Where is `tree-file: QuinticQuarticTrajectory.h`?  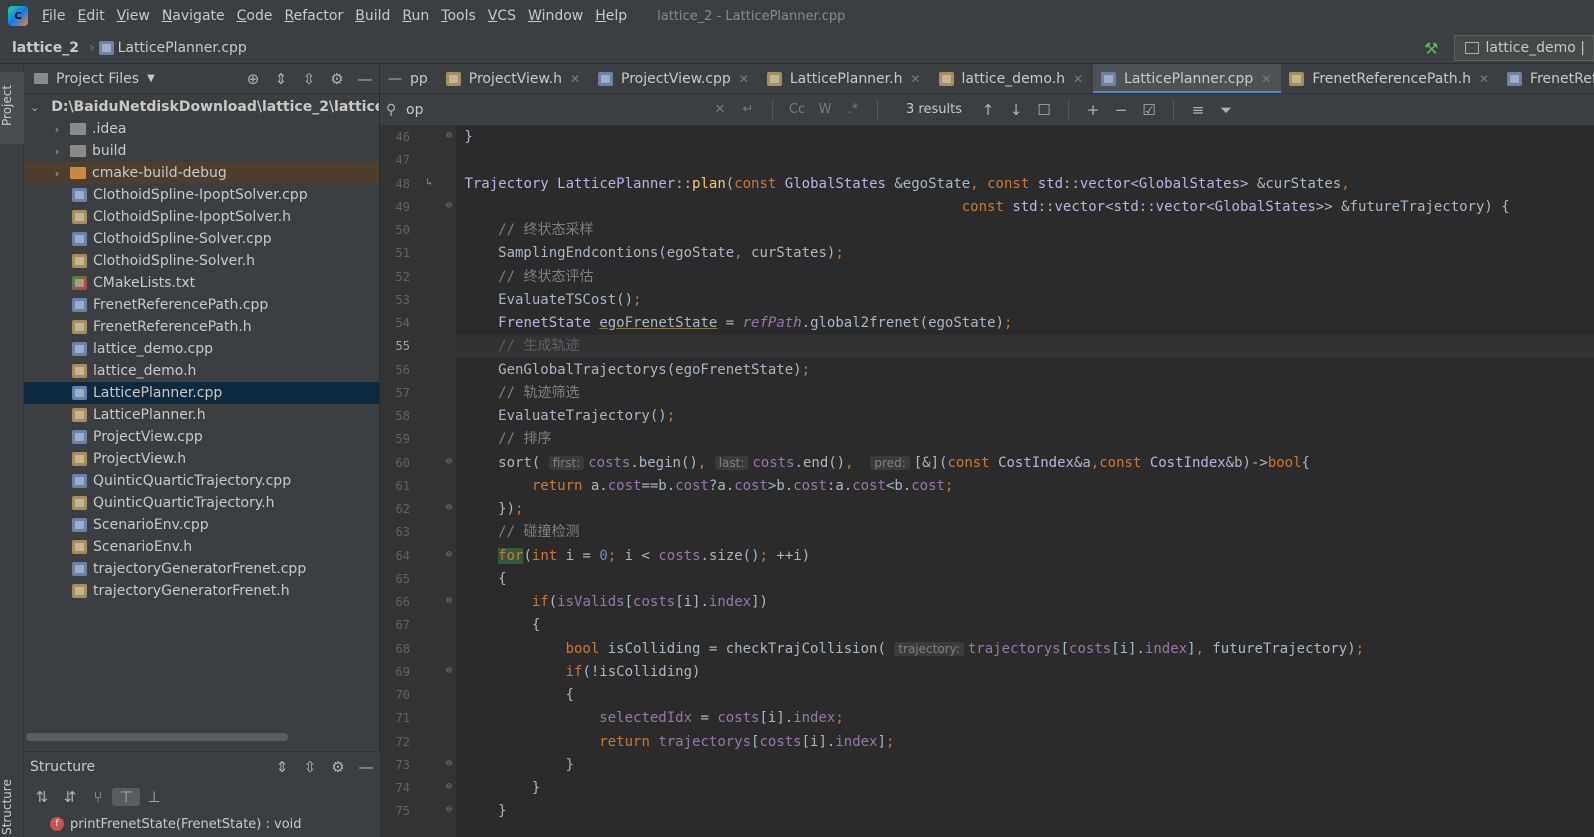
tree-file: QuinticQuarticTrajectory.h is located at coordinates (201, 503).